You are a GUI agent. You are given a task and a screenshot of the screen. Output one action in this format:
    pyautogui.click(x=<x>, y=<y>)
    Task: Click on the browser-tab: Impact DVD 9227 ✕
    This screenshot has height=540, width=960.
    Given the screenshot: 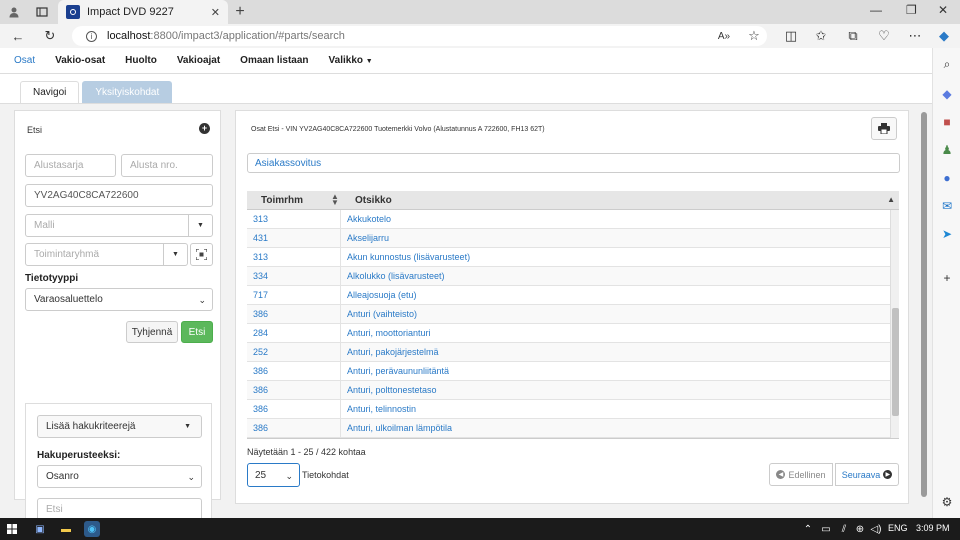 What is the action you would take?
    pyautogui.click(x=143, y=12)
    